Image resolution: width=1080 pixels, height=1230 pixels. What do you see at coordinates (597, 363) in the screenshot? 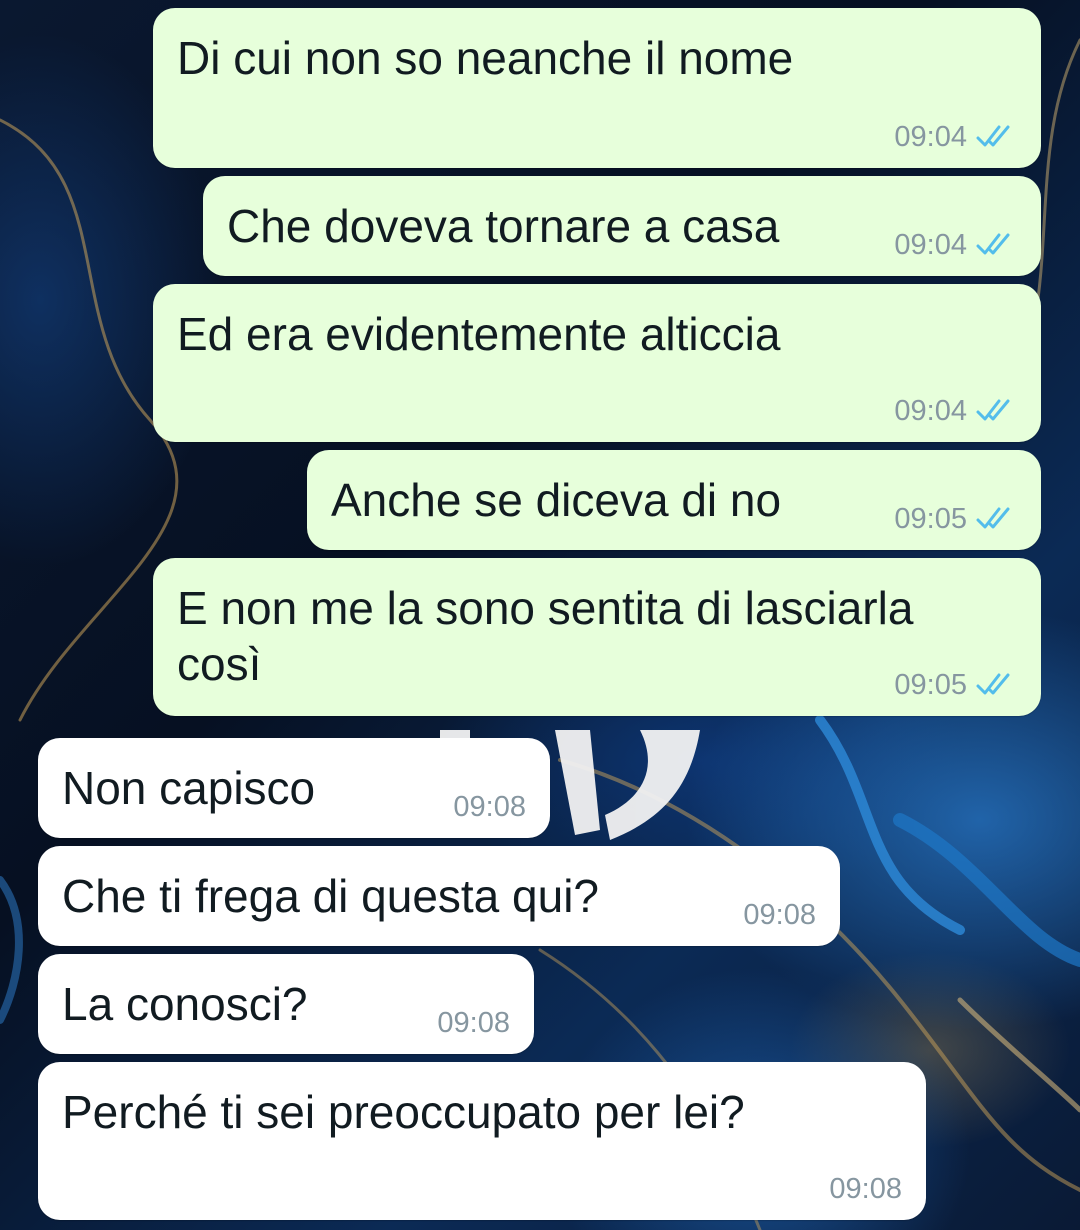
I see `outgoing-message-bubble: Ed era evidentemente alticcia 09:04` at bounding box center [597, 363].